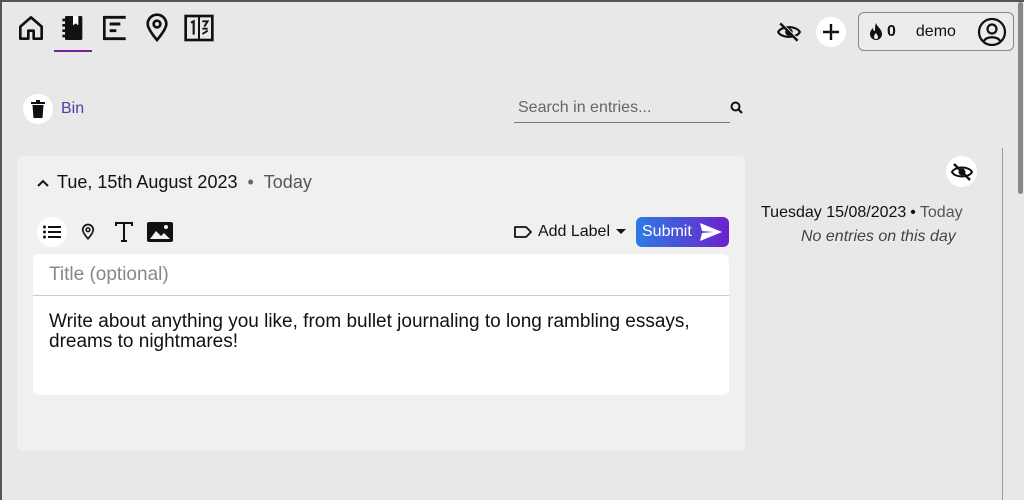 The height and width of the screenshot is (500, 1024). I want to click on text-format-button, so click(124, 232).